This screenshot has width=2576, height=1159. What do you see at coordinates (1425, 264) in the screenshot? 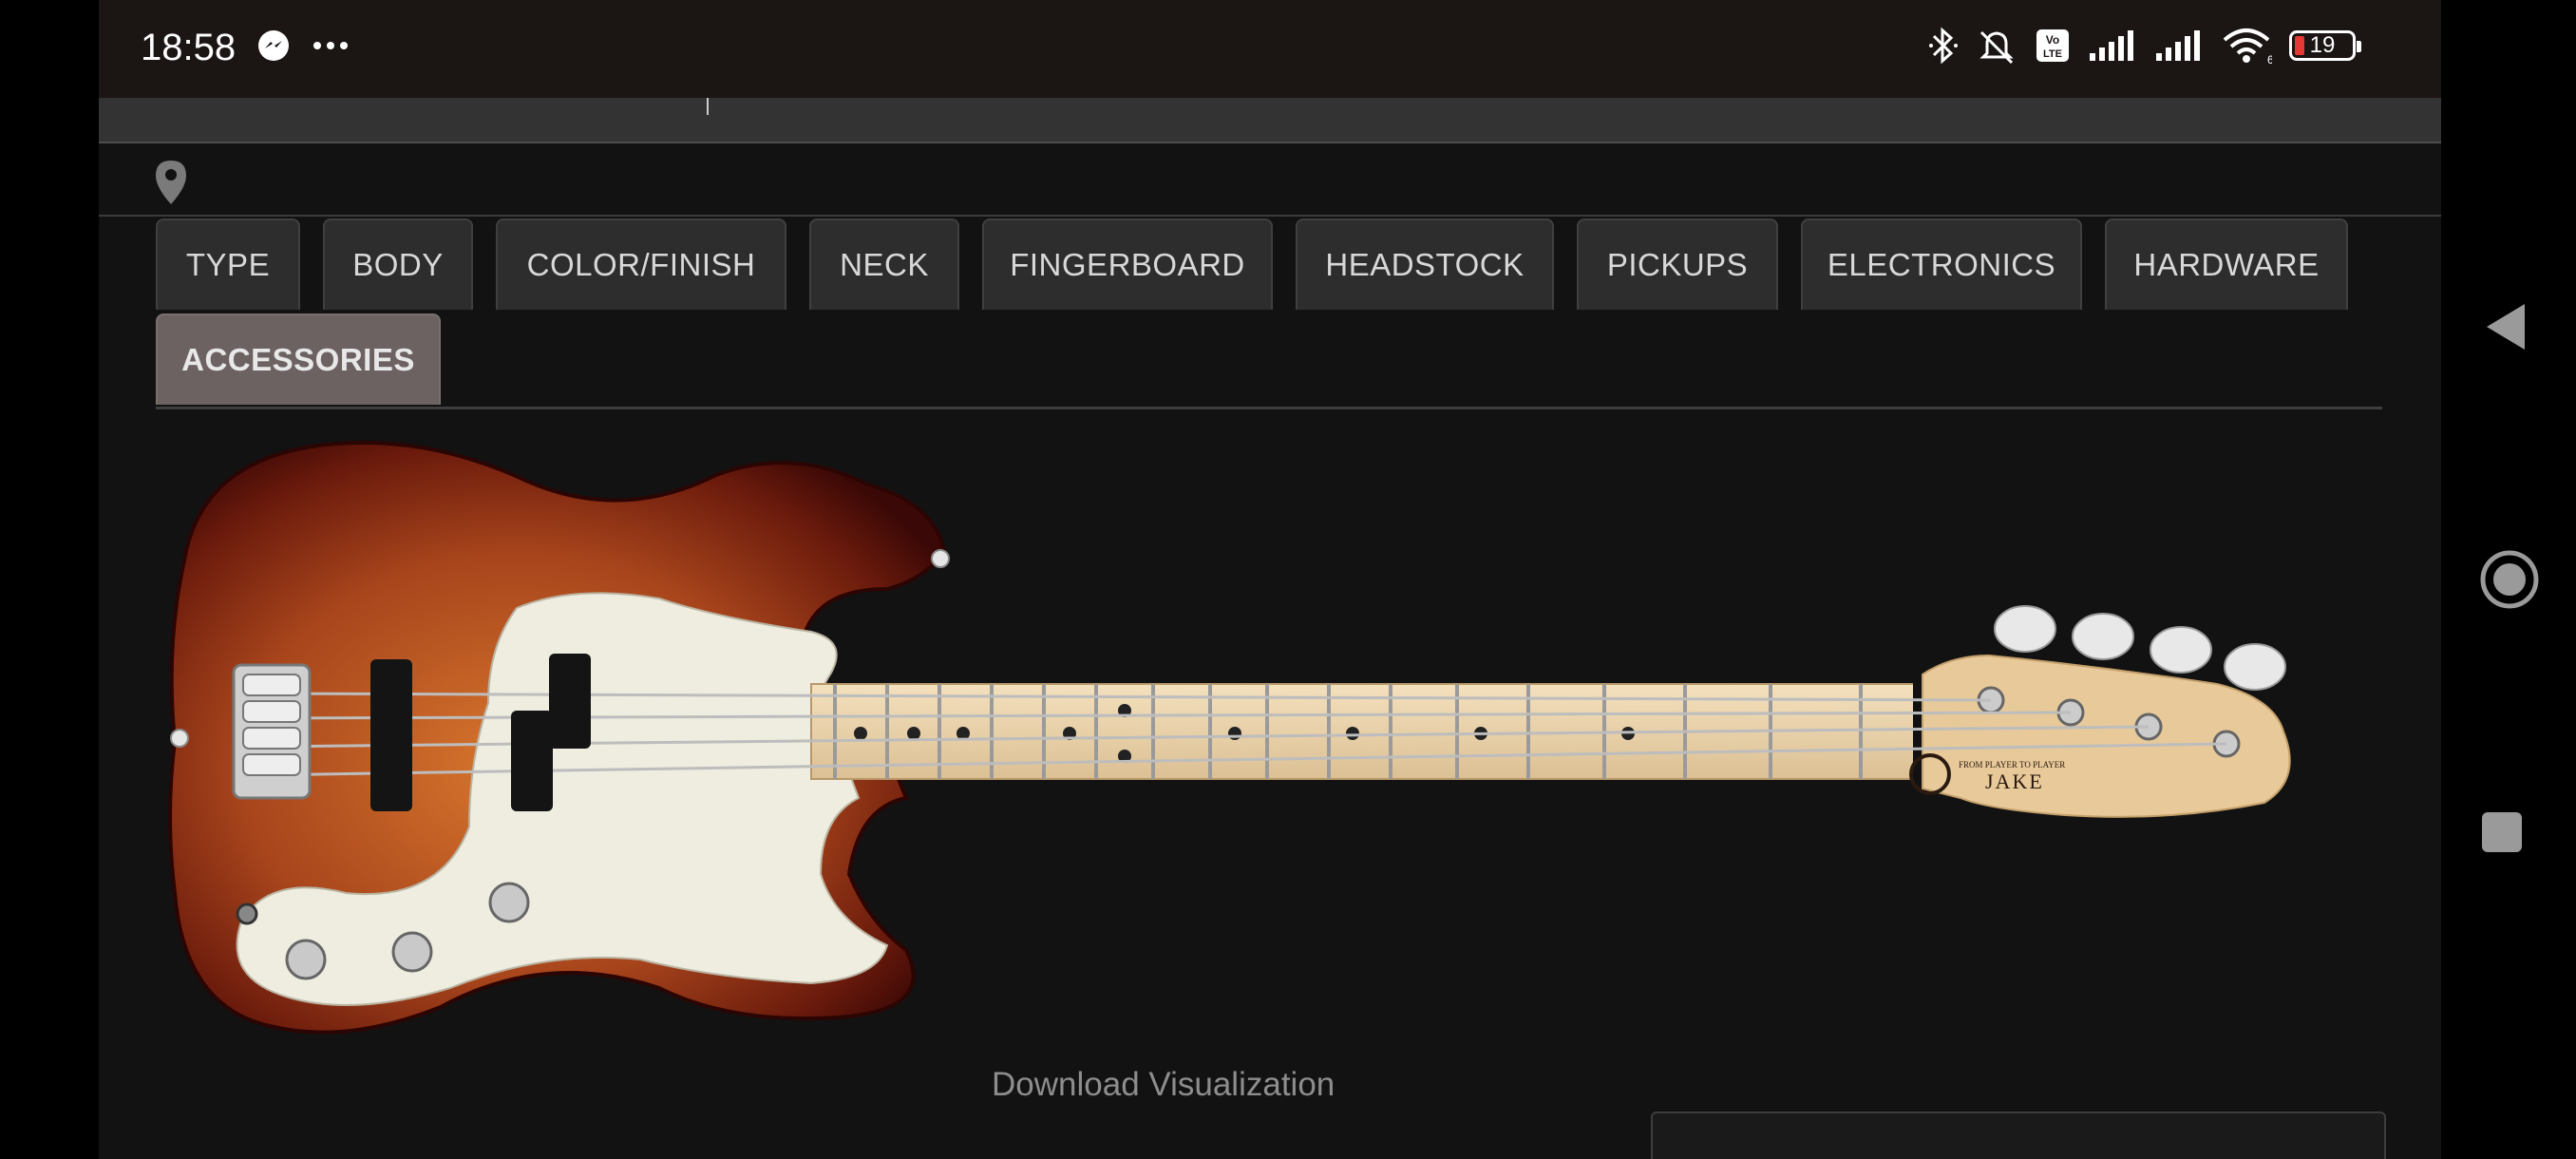
I see `tab-headstock: HEADSTOCK` at bounding box center [1425, 264].